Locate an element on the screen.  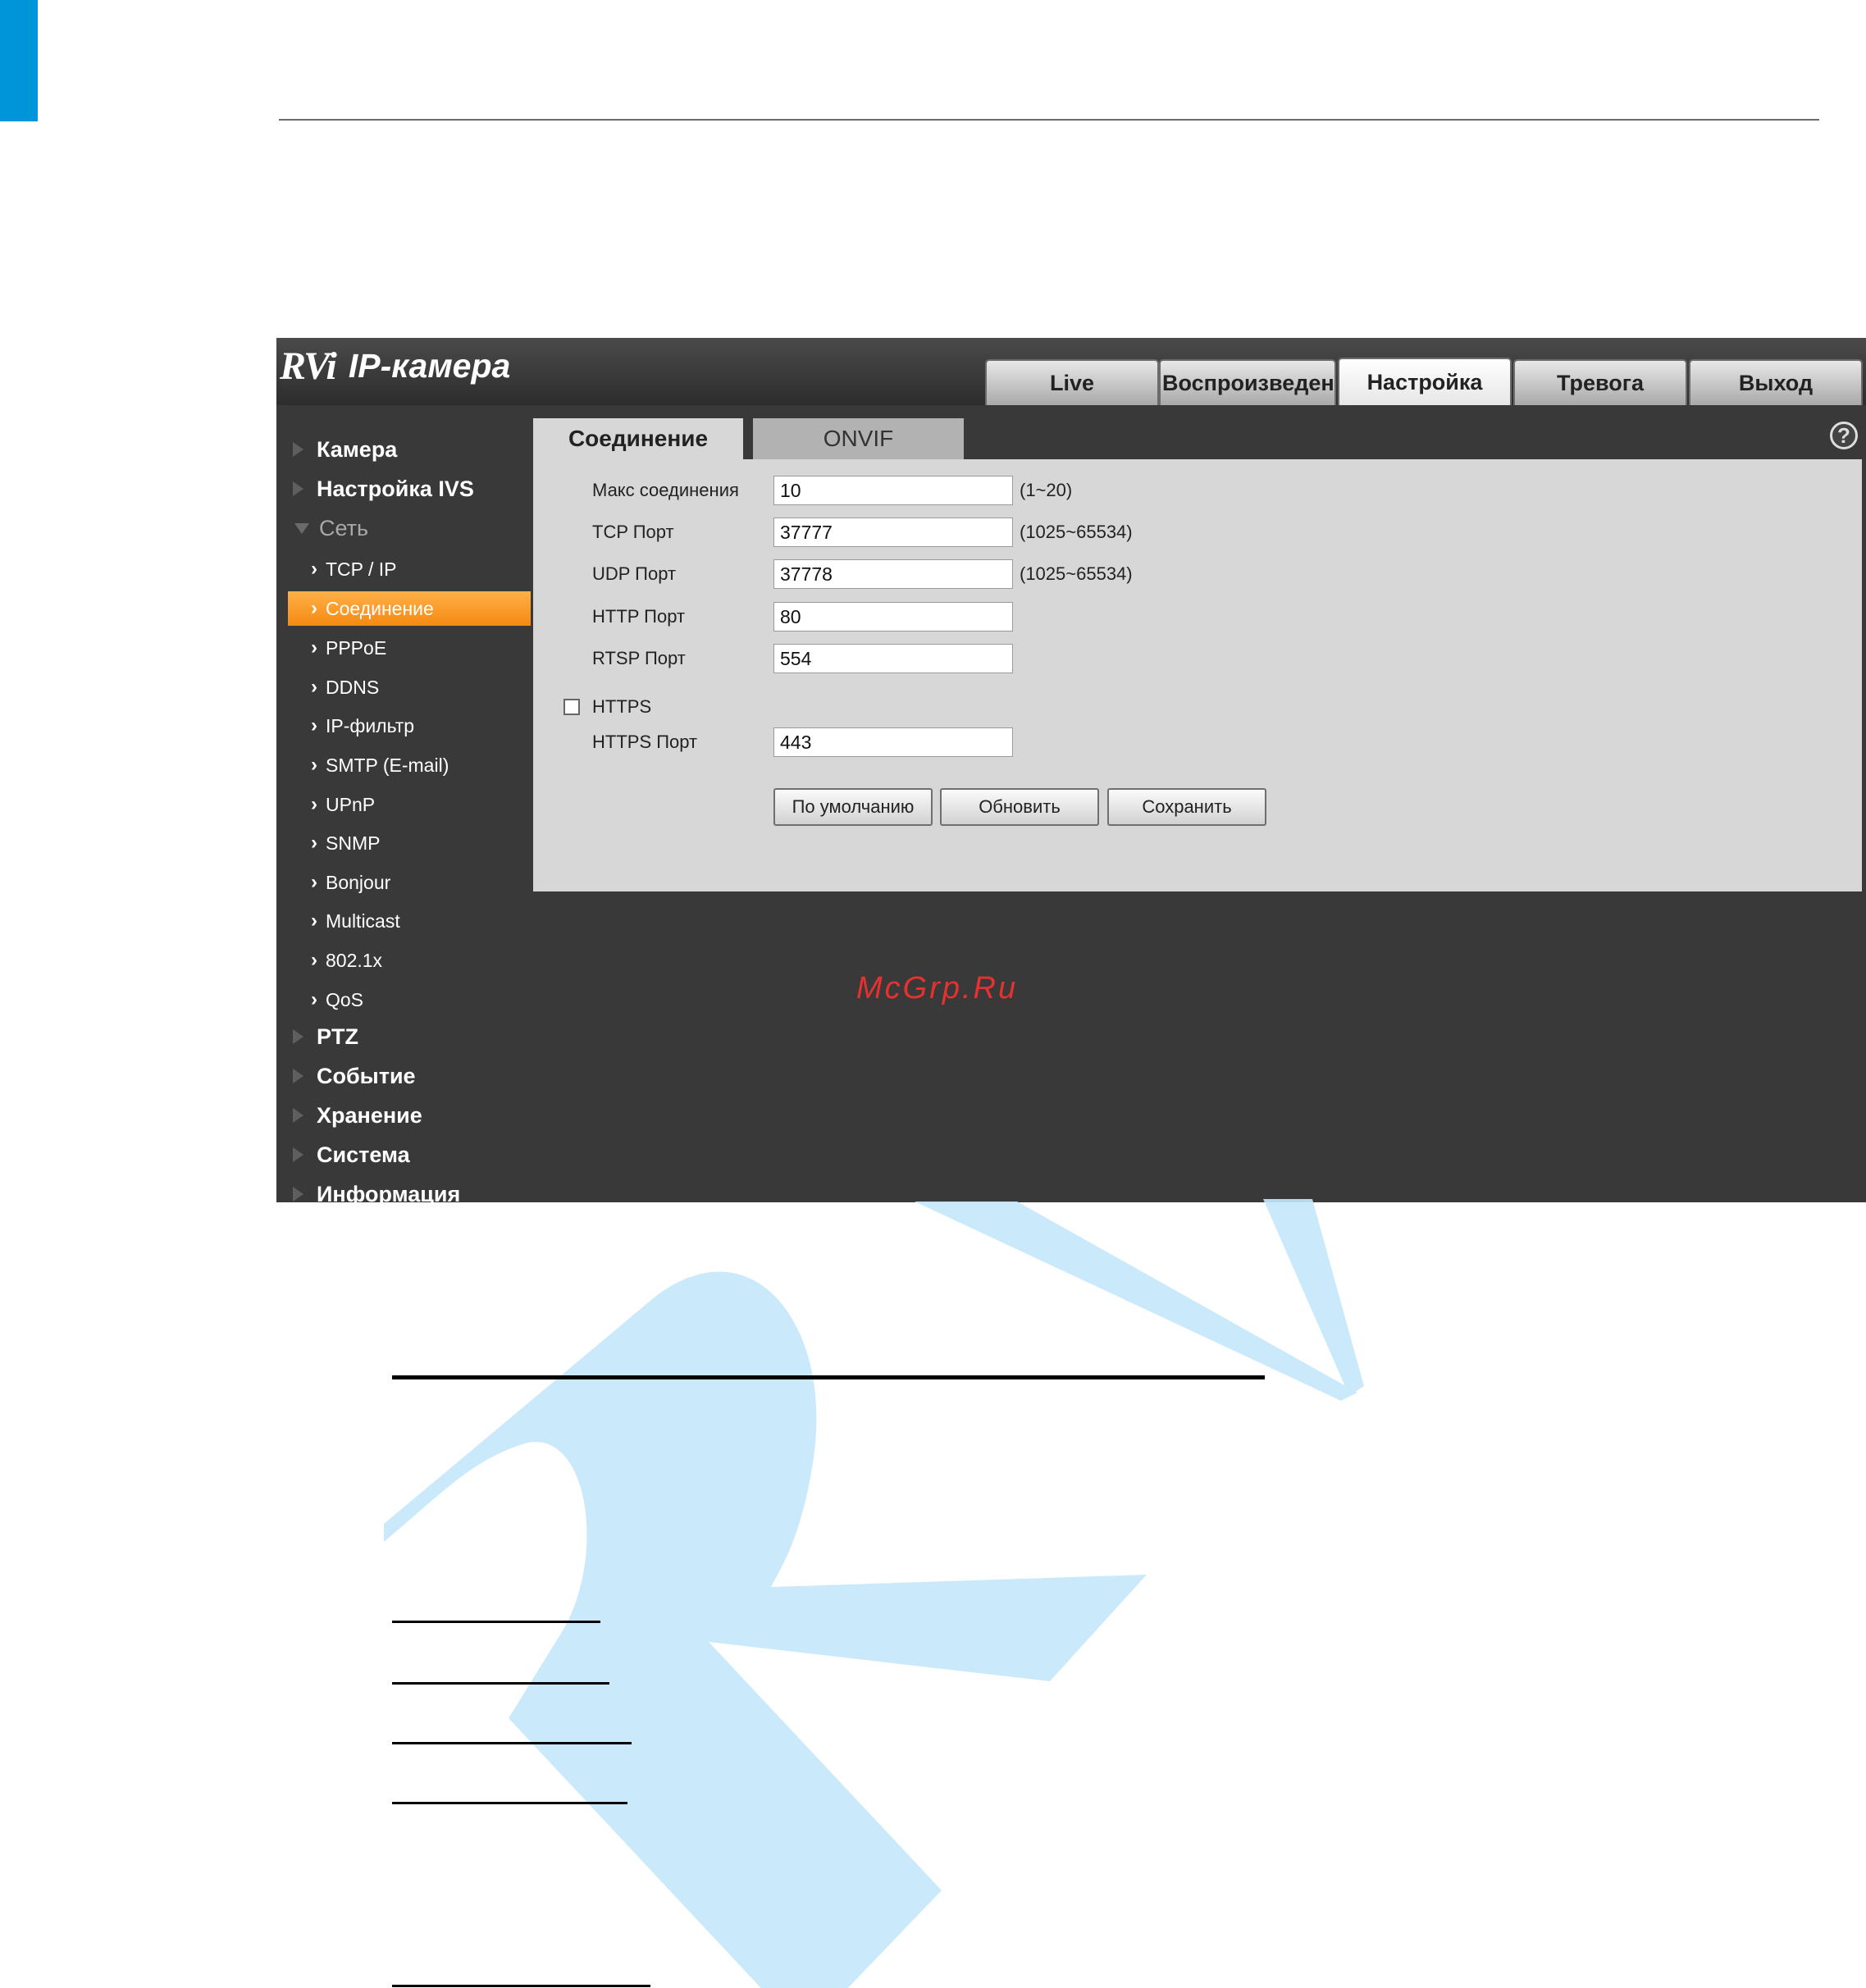
sidebar-item-label: Система is located at coordinates (364, 1154).